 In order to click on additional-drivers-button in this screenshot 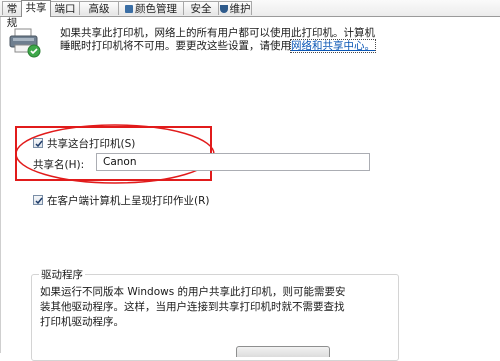, I will do `click(283, 351)`.